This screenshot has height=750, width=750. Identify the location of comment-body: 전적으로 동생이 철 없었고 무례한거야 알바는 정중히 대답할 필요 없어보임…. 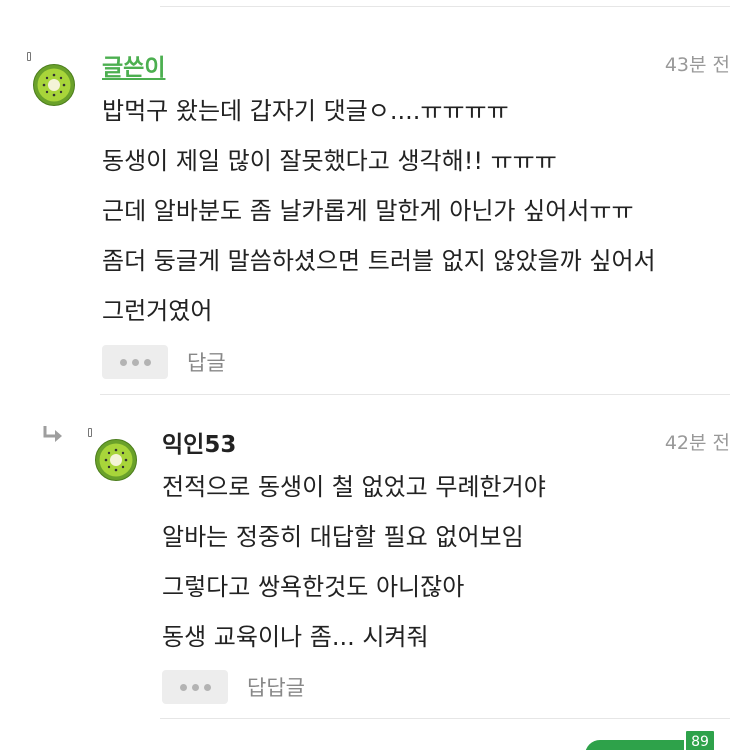
(354, 562).